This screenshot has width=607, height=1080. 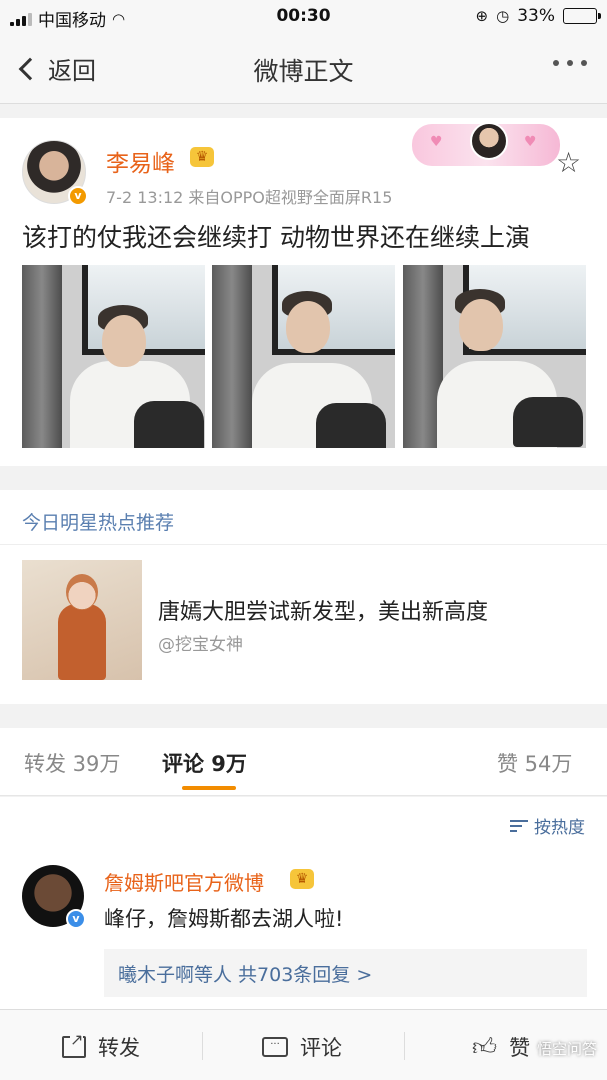 What do you see at coordinates (82, 620) in the screenshot?
I see `recommend-thumbnail` at bounding box center [82, 620].